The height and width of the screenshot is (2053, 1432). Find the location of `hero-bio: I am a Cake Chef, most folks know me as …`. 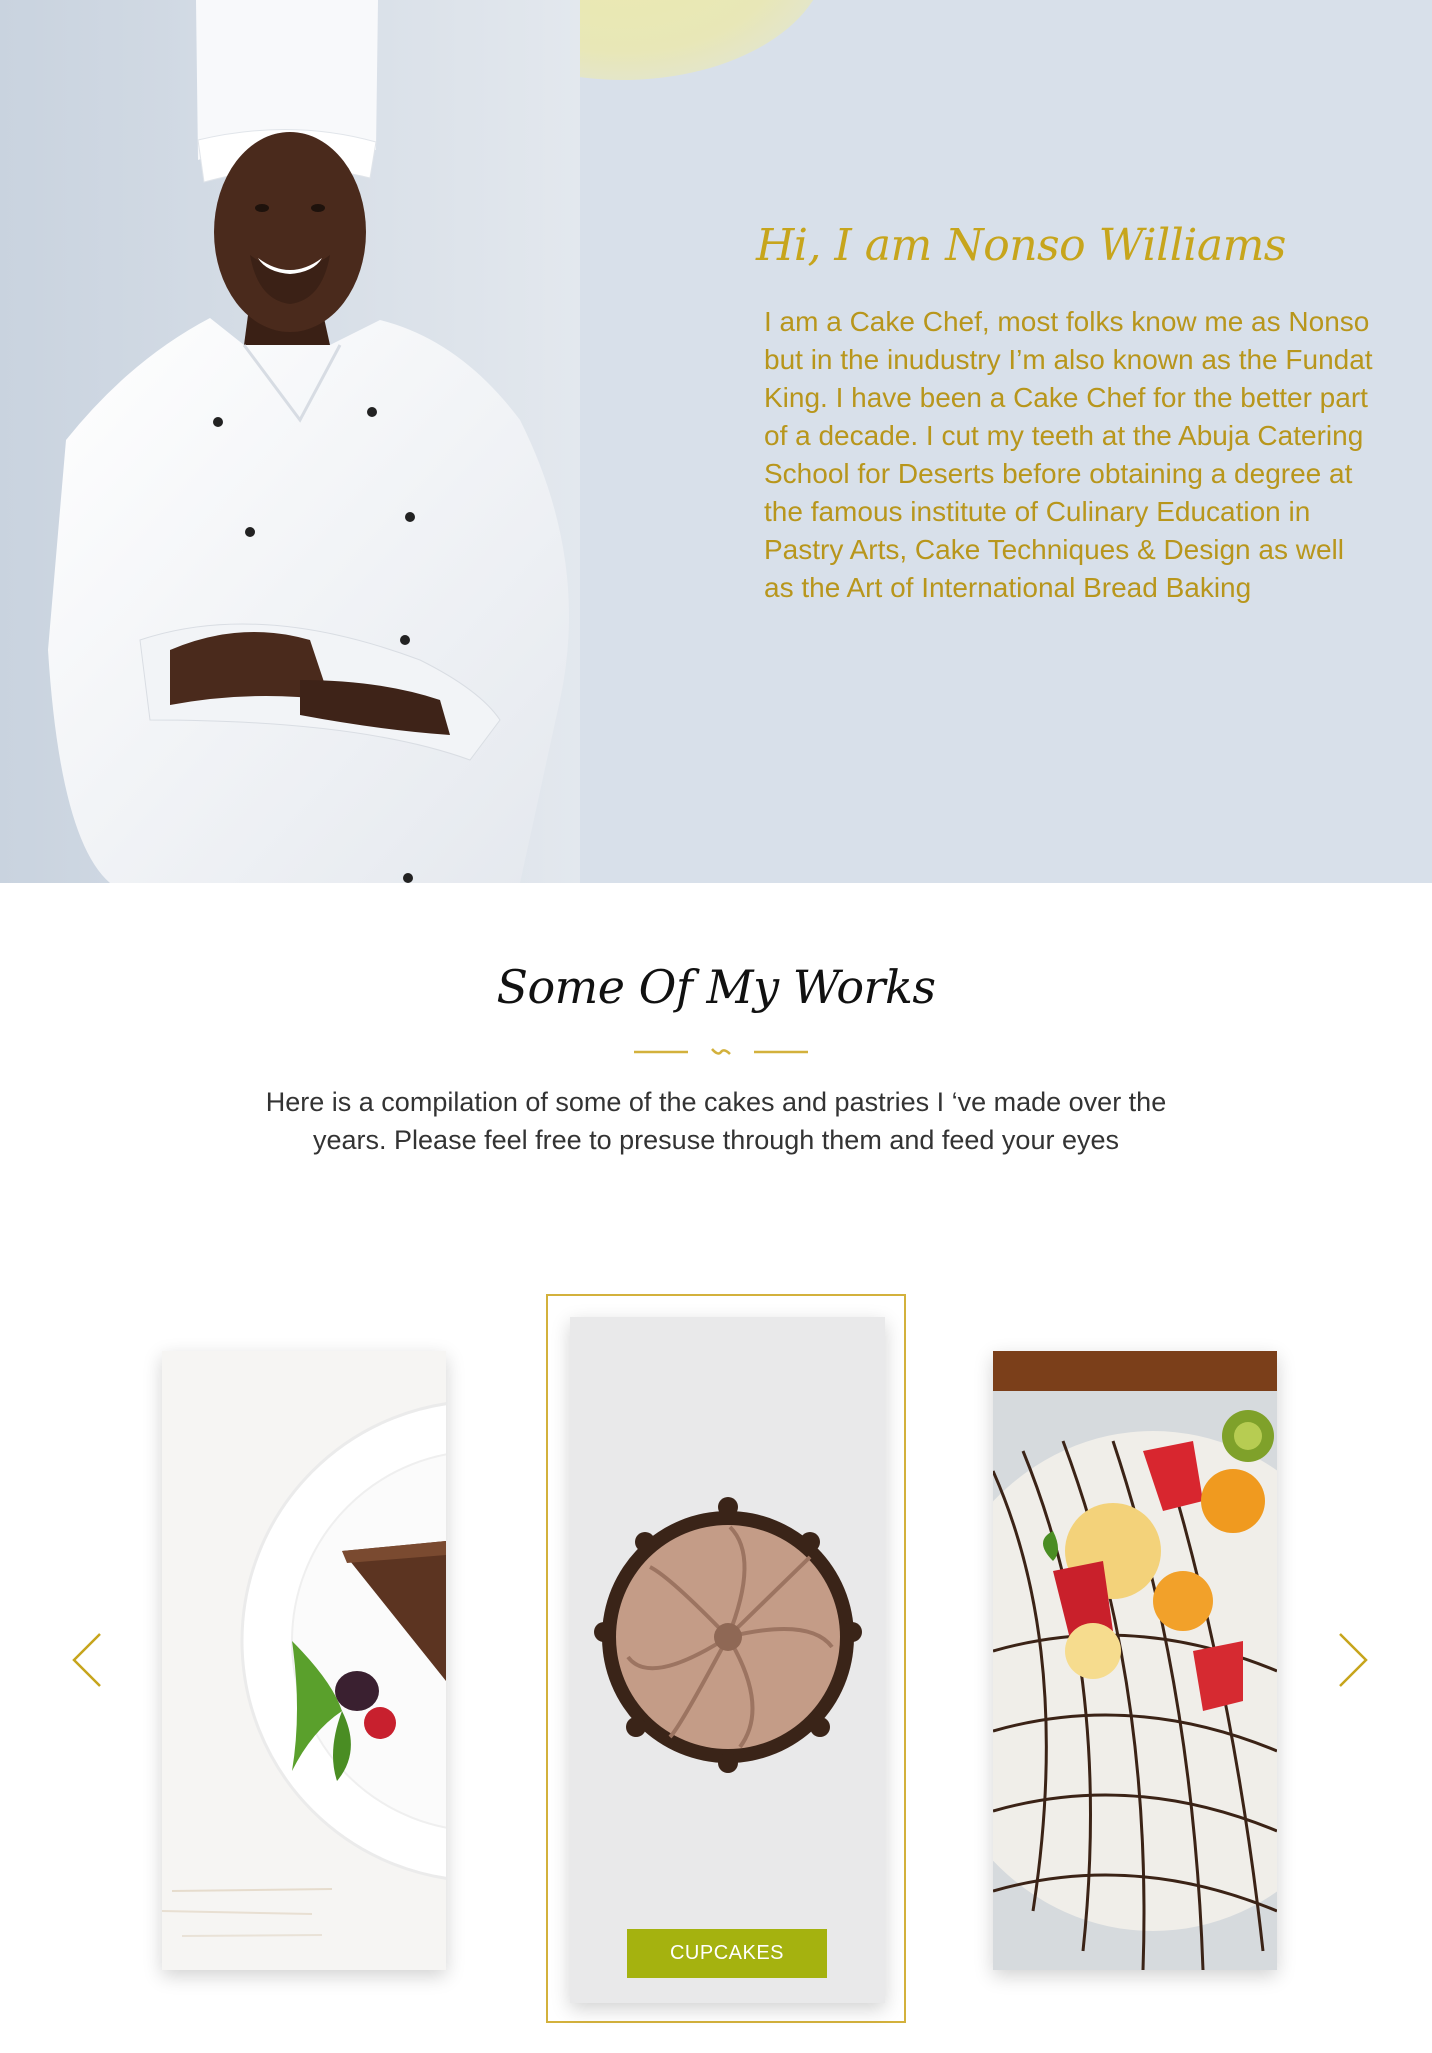

hero-bio: I am a Cake Chef, most folks know me as … is located at coordinates (1068, 454).